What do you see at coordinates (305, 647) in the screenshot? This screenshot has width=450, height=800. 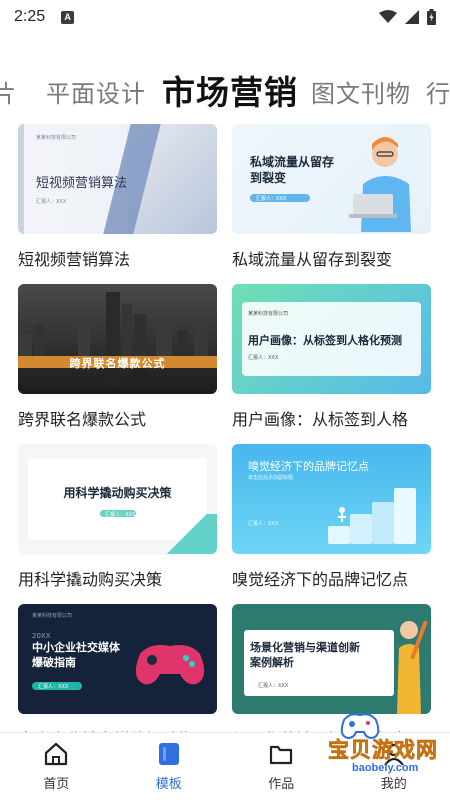 I see `thumb-headline-line: 场景化营销与渠道创新` at bounding box center [305, 647].